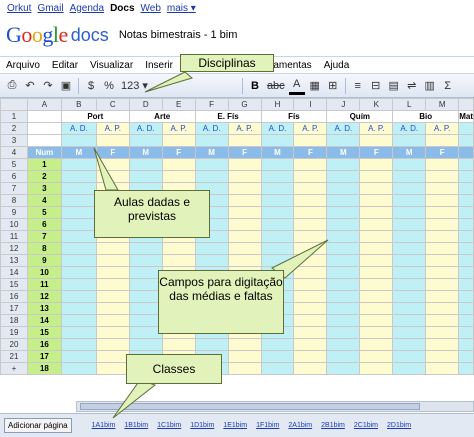  Describe the element at coordinates (358, 86) in the screenshot. I see `align-icon: ≡` at that location.